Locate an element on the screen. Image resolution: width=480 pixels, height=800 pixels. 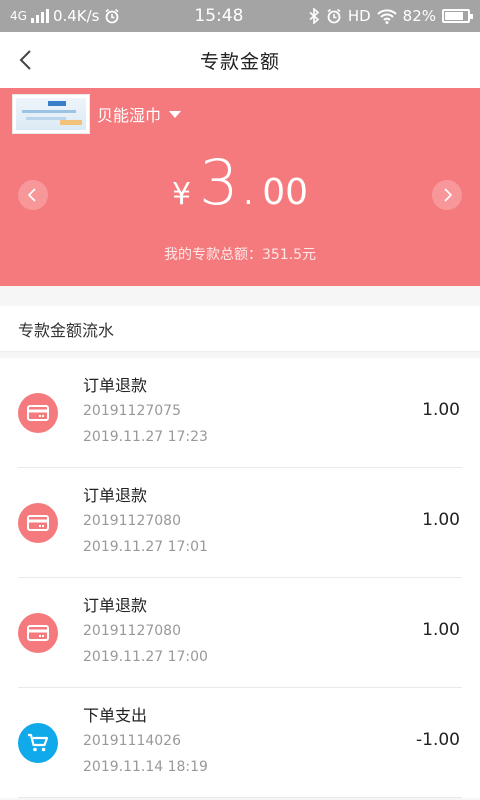
wifi-icon is located at coordinates (386, 16).